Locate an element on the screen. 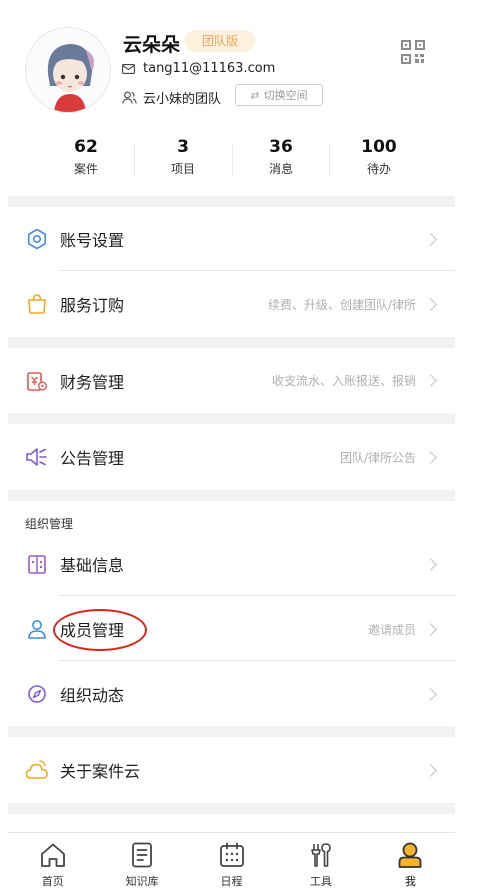  menu-about: 关于案件云 is located at coordinates (231, 770).